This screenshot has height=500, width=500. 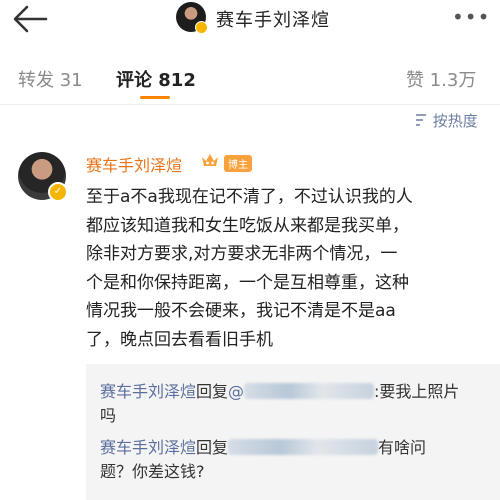 I want to click on back-arrow-icon, so click(x=30, y=19).